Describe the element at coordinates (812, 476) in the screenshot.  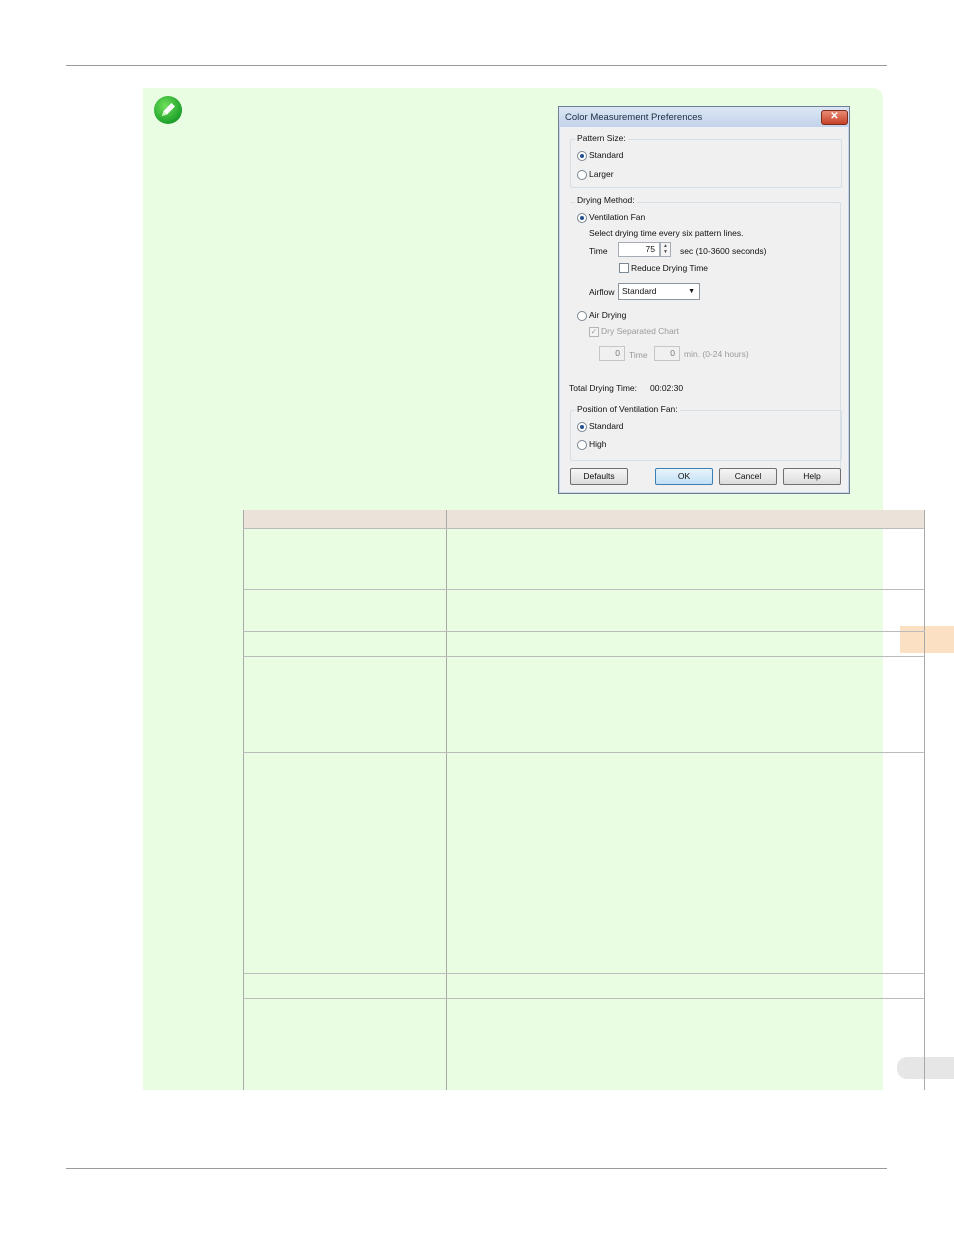
I see `help-button: Help` at that location.